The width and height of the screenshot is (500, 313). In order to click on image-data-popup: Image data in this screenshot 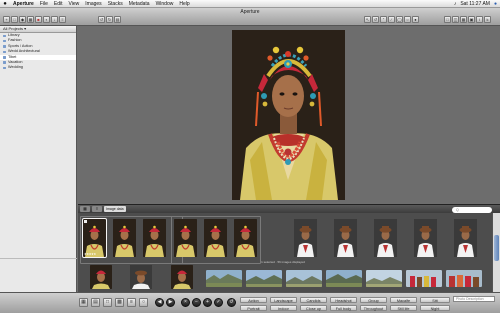, I will do `click(115, 209)`.